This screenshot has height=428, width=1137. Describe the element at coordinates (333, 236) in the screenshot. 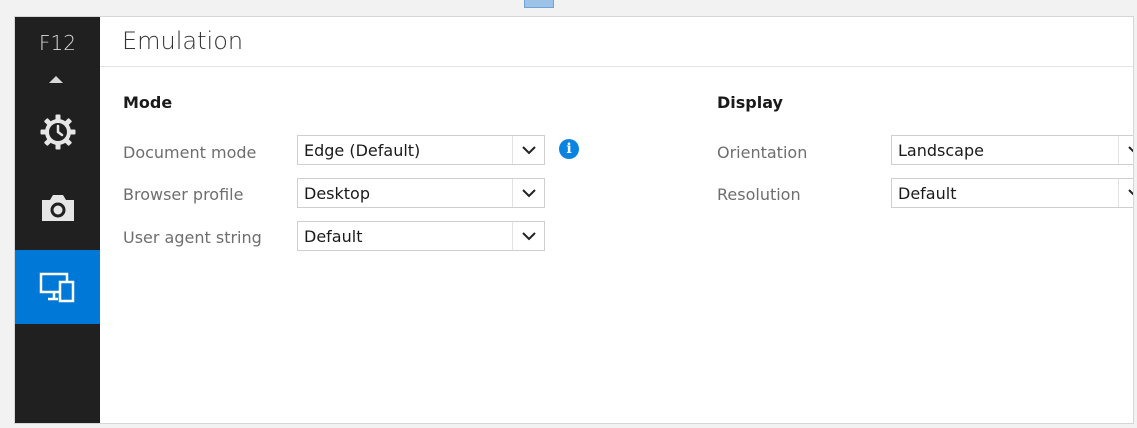

I see `user-agent-value: Default` at that location.